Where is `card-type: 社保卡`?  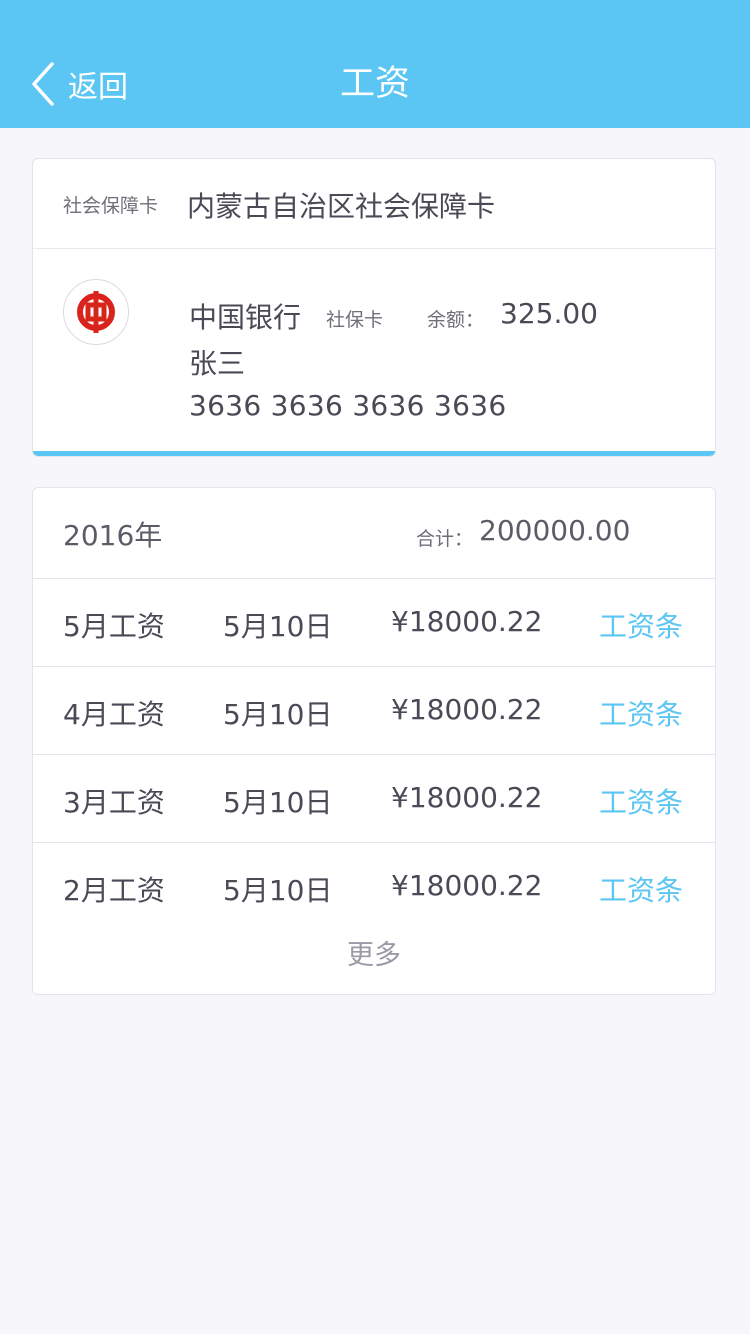 card-type: 社保卡 is located at coordinates (355, 320).